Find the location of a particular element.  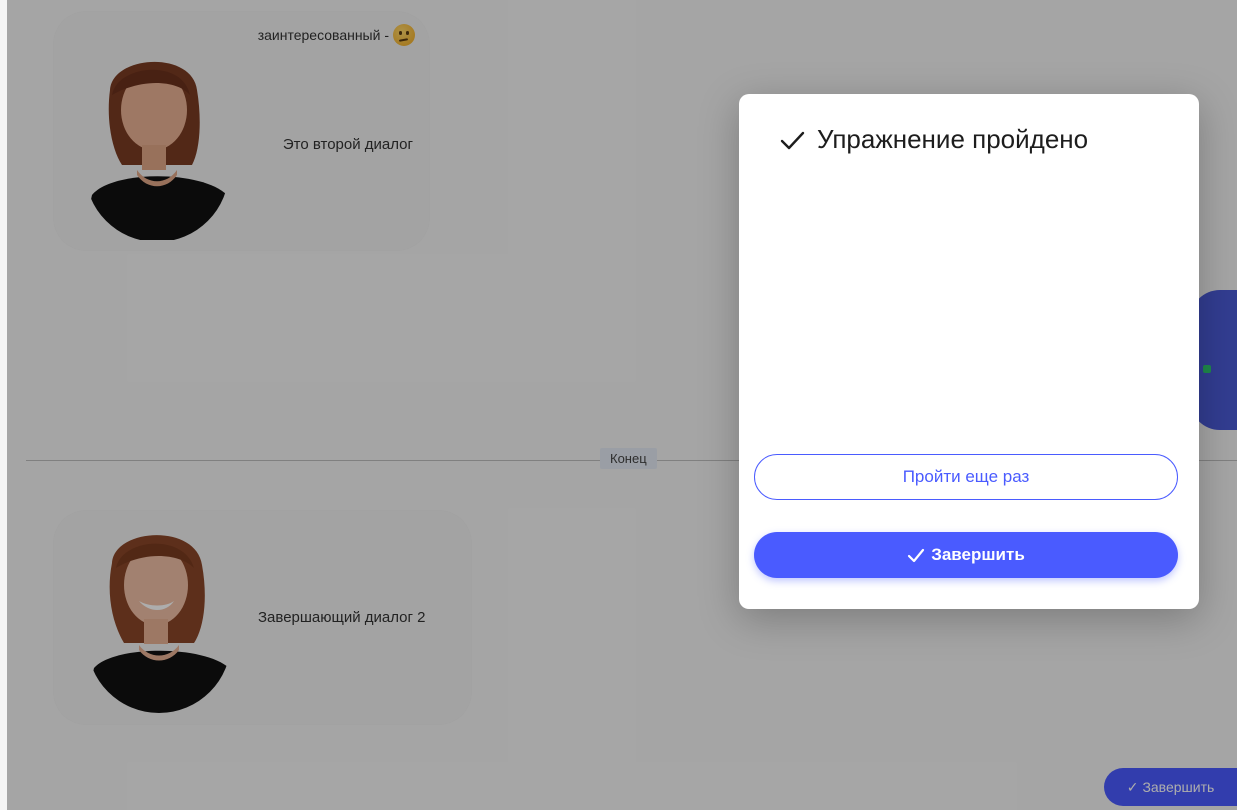

dialog-title: Упражнение пройдено is located at coordinates (933, 139).